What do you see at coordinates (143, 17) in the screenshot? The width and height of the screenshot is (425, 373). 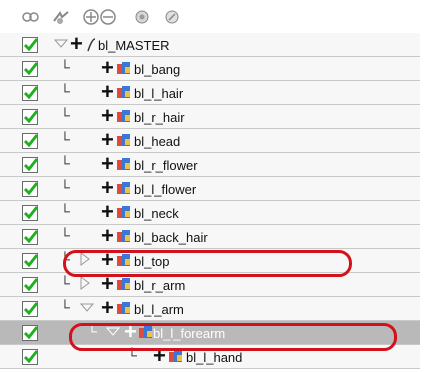 I see `layers-icon` at bounding box center [143, 17].